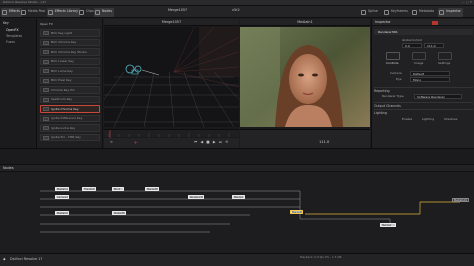  Describe the element at coordinates (63, 12) in the screenshot. I see `effects-library-button: Effects Library` at that location.